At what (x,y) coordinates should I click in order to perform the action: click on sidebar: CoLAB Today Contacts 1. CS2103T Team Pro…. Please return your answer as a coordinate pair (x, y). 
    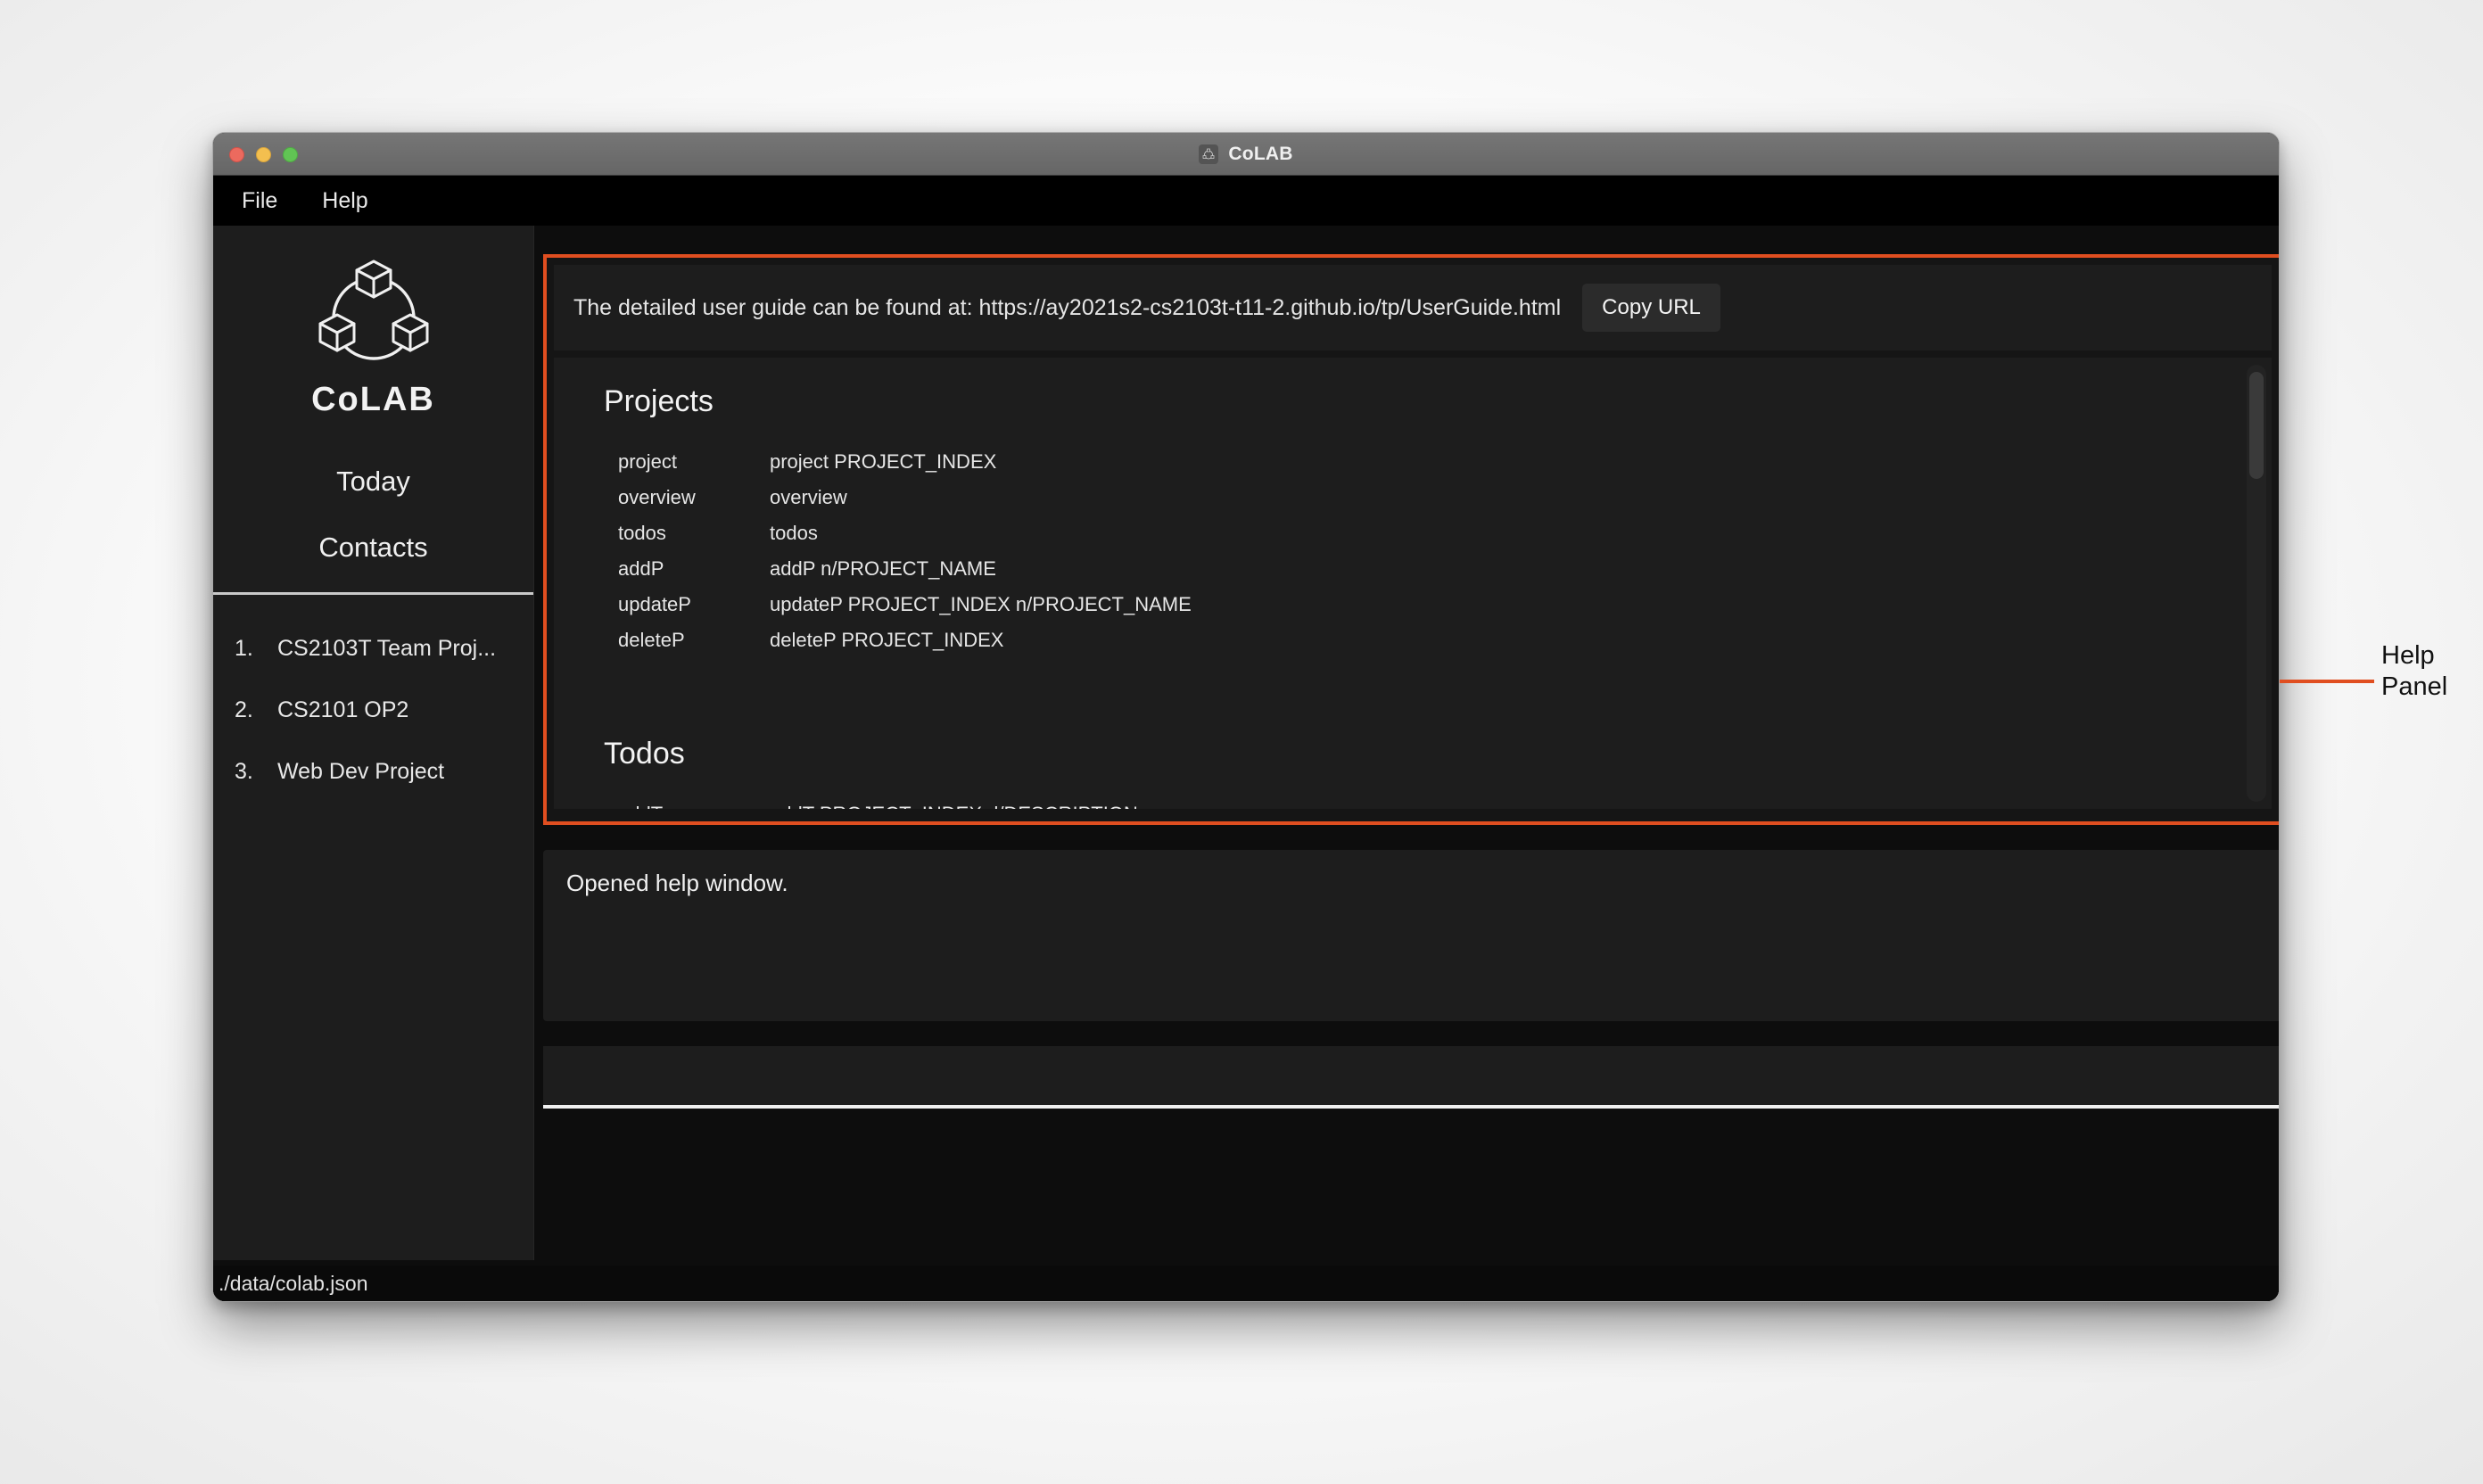
    Looking at the image, I should click on (373, 743).